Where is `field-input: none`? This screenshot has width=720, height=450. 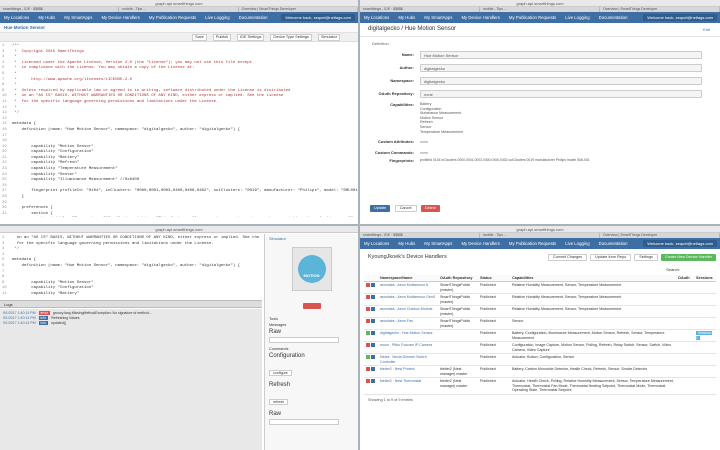
field-input: none is located at coordinates (561, 93).